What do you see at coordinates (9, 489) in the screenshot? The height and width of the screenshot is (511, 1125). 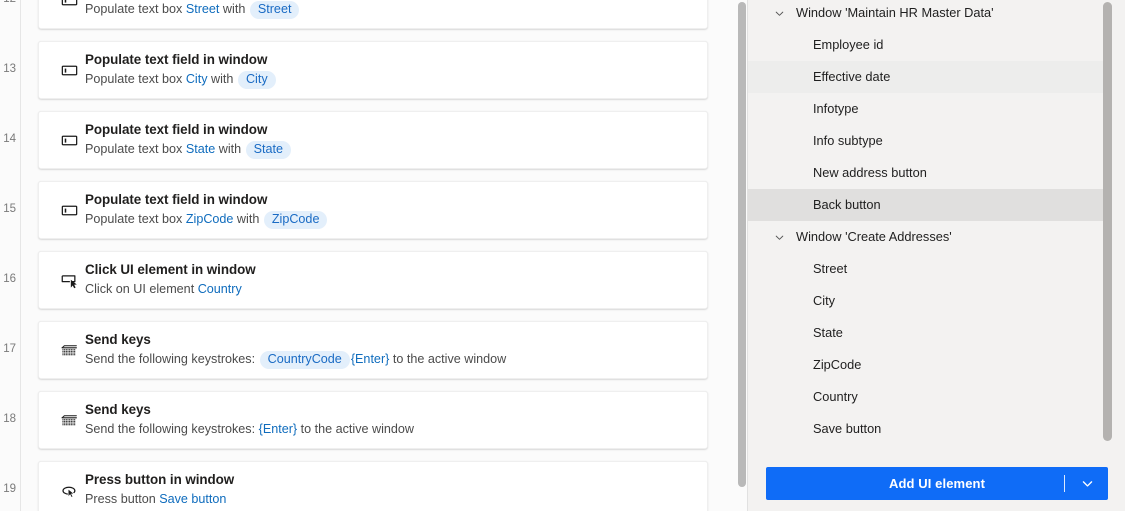 I see `step-number: 19` at bounding box center [9, 489].